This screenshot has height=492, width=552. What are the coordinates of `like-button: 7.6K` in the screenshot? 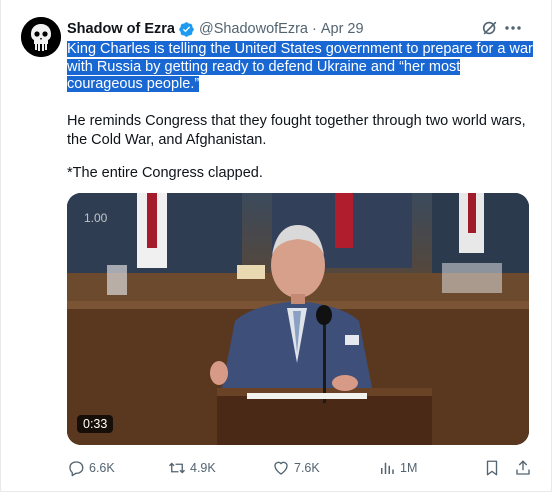 It's located at (296, 468).